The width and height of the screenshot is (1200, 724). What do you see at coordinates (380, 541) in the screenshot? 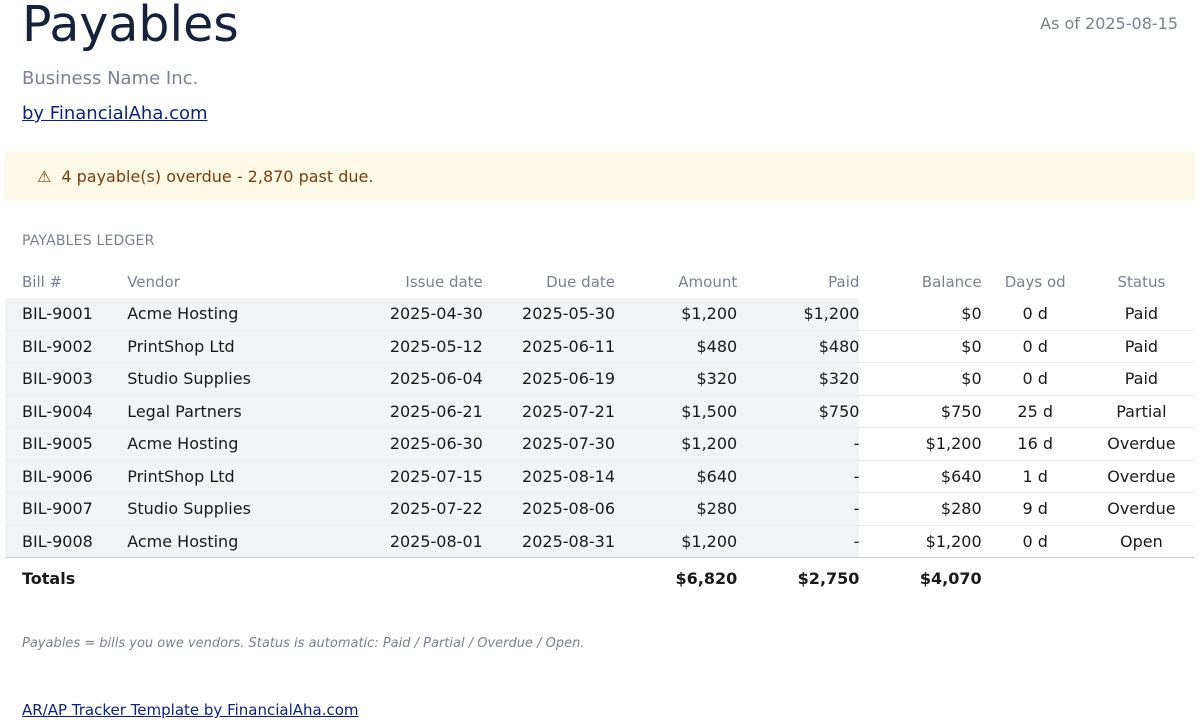
I see `issue-date-cell: 2025-08-01` at bounding box center [380, 541].